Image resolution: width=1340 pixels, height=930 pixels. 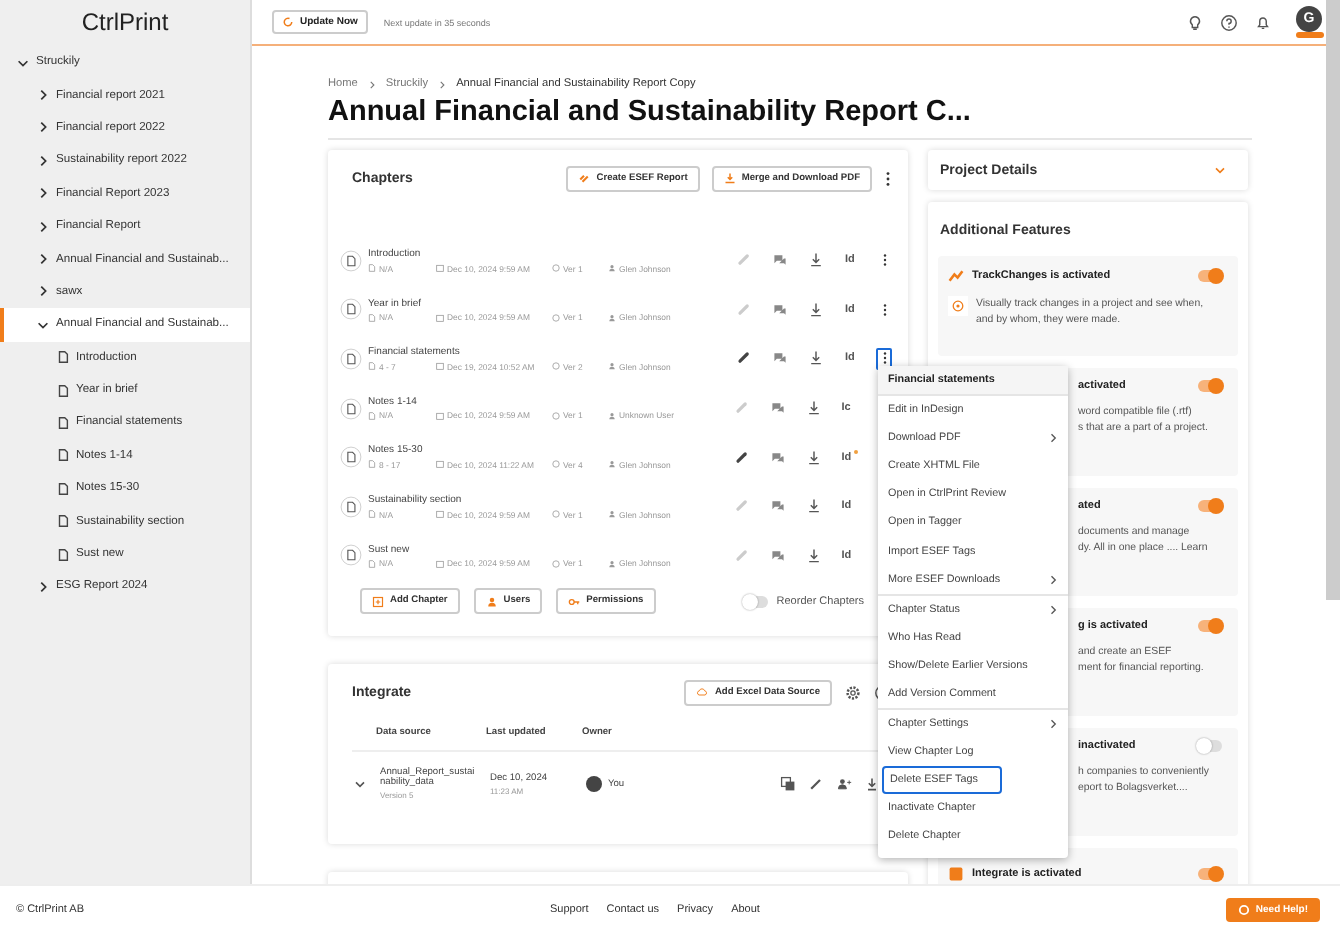 What do you see at coordinates (125, 23) in the screenshot?
I see `logo: CtrlPrint` at bounding box center [125, 23].